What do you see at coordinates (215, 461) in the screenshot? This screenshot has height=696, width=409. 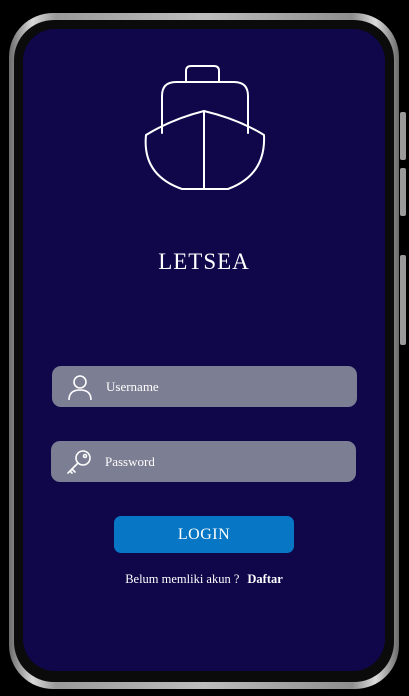 I see `password-input` at bounding box center [215, 461].